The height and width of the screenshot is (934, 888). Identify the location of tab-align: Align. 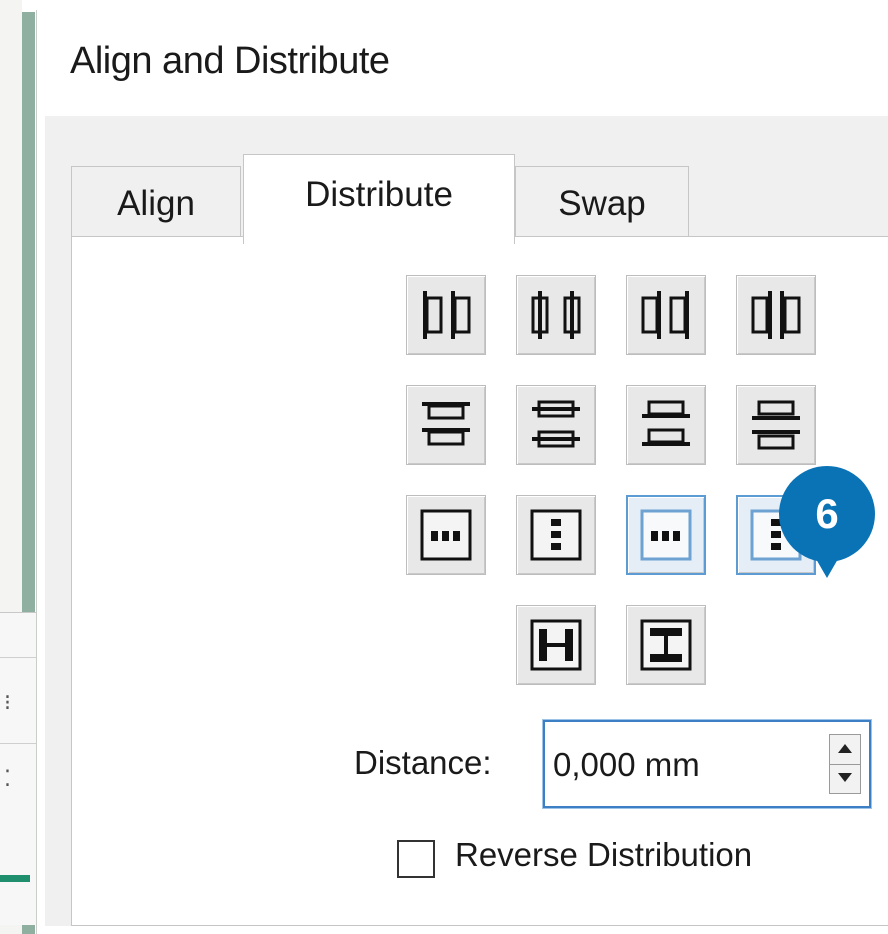
(156, 202).